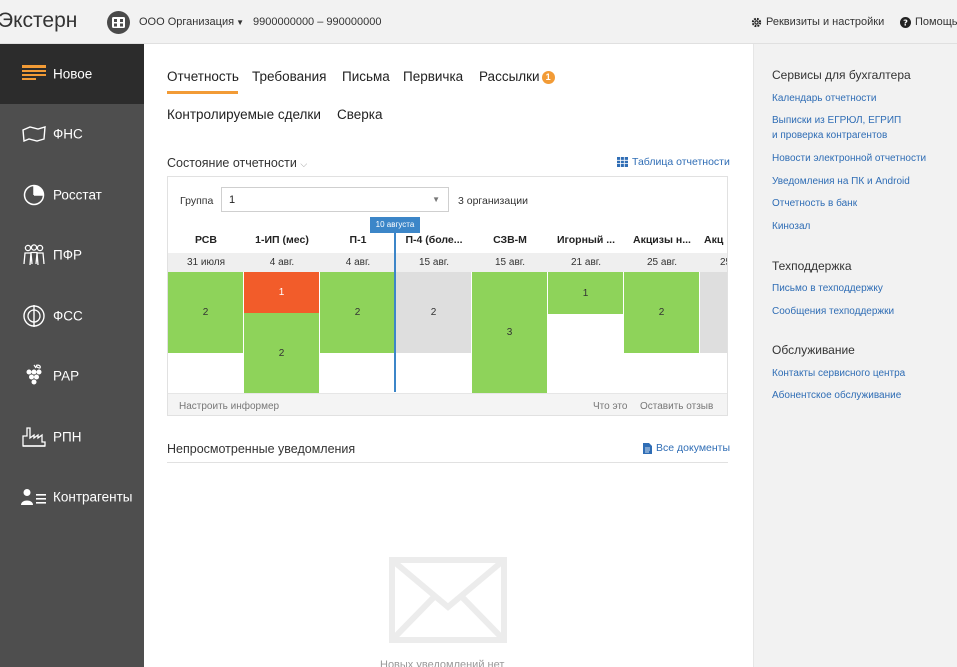 This screenshot has height=667, width=957. I want to click on sidebar-item-label: РПН, so click(67, 437).